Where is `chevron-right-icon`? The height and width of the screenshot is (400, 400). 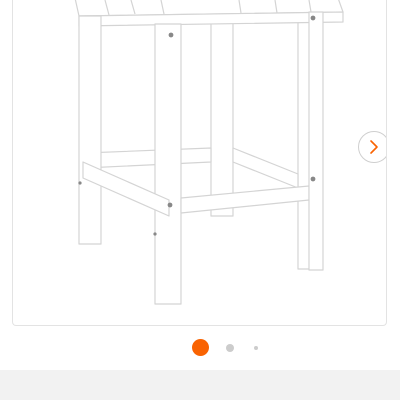 chevron-right-icon is located at coordinates (374, 147).